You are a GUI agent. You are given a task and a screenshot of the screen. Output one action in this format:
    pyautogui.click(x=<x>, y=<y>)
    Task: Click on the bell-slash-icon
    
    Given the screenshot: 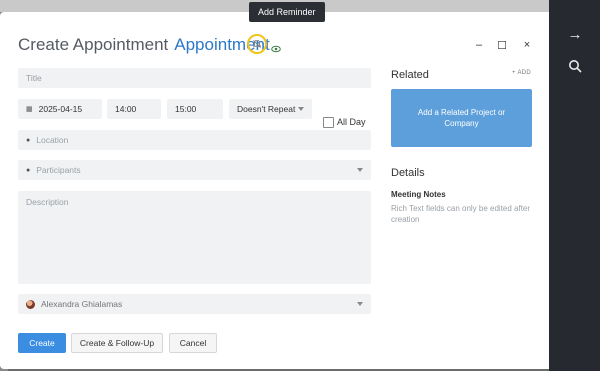 What is the action you would take?
    pyautogui.click(x=257, y=43)
    